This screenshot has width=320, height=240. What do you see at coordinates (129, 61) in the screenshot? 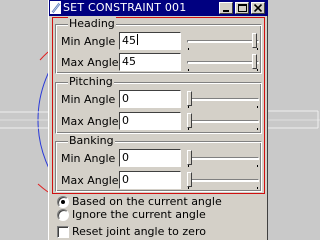
I see `heading-max-value: 45` at bounding box center [129, 61].